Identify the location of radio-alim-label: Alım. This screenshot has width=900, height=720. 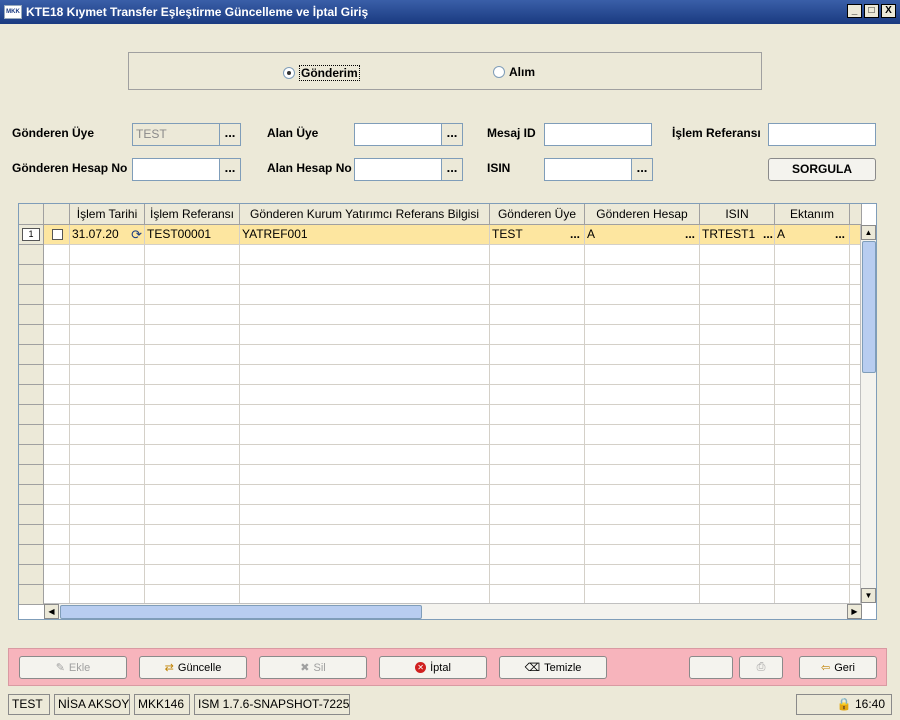
(522, 72).